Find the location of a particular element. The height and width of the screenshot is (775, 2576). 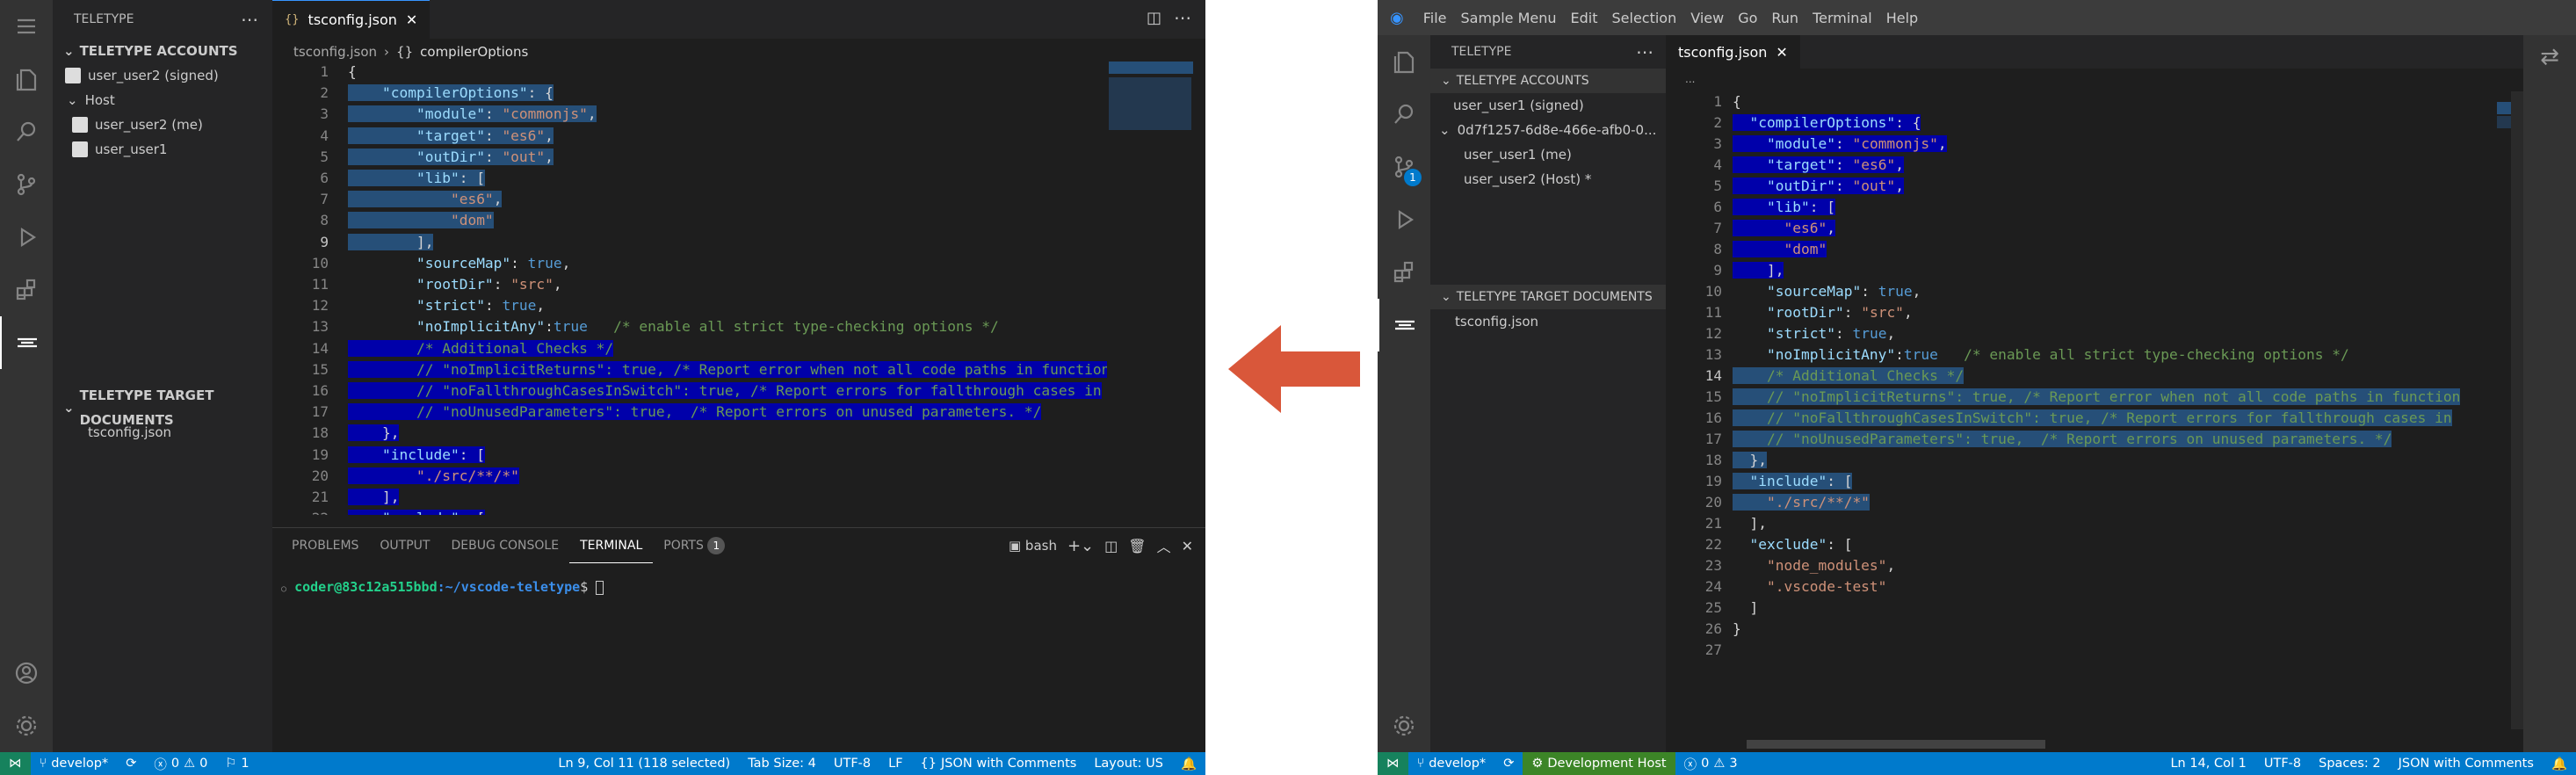

cursor-position: Ln 14, Col 1 is located at coordinates (2207, 764).